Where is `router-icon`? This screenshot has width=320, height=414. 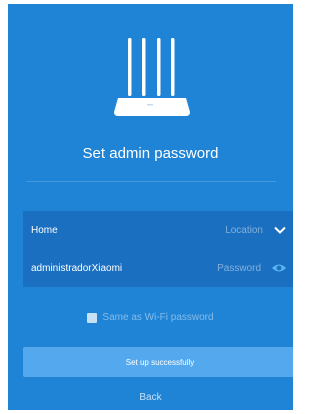
router-icon is located at coordinates (152, 77).